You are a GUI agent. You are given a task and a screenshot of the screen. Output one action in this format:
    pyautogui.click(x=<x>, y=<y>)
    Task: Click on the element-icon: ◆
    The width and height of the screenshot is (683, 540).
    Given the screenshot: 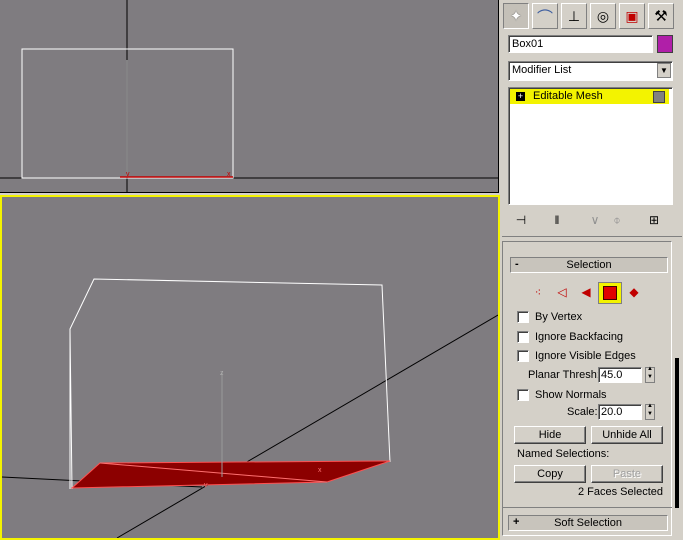 What is the action you would take?
    pyautogui.click(x=634, y=292)
    